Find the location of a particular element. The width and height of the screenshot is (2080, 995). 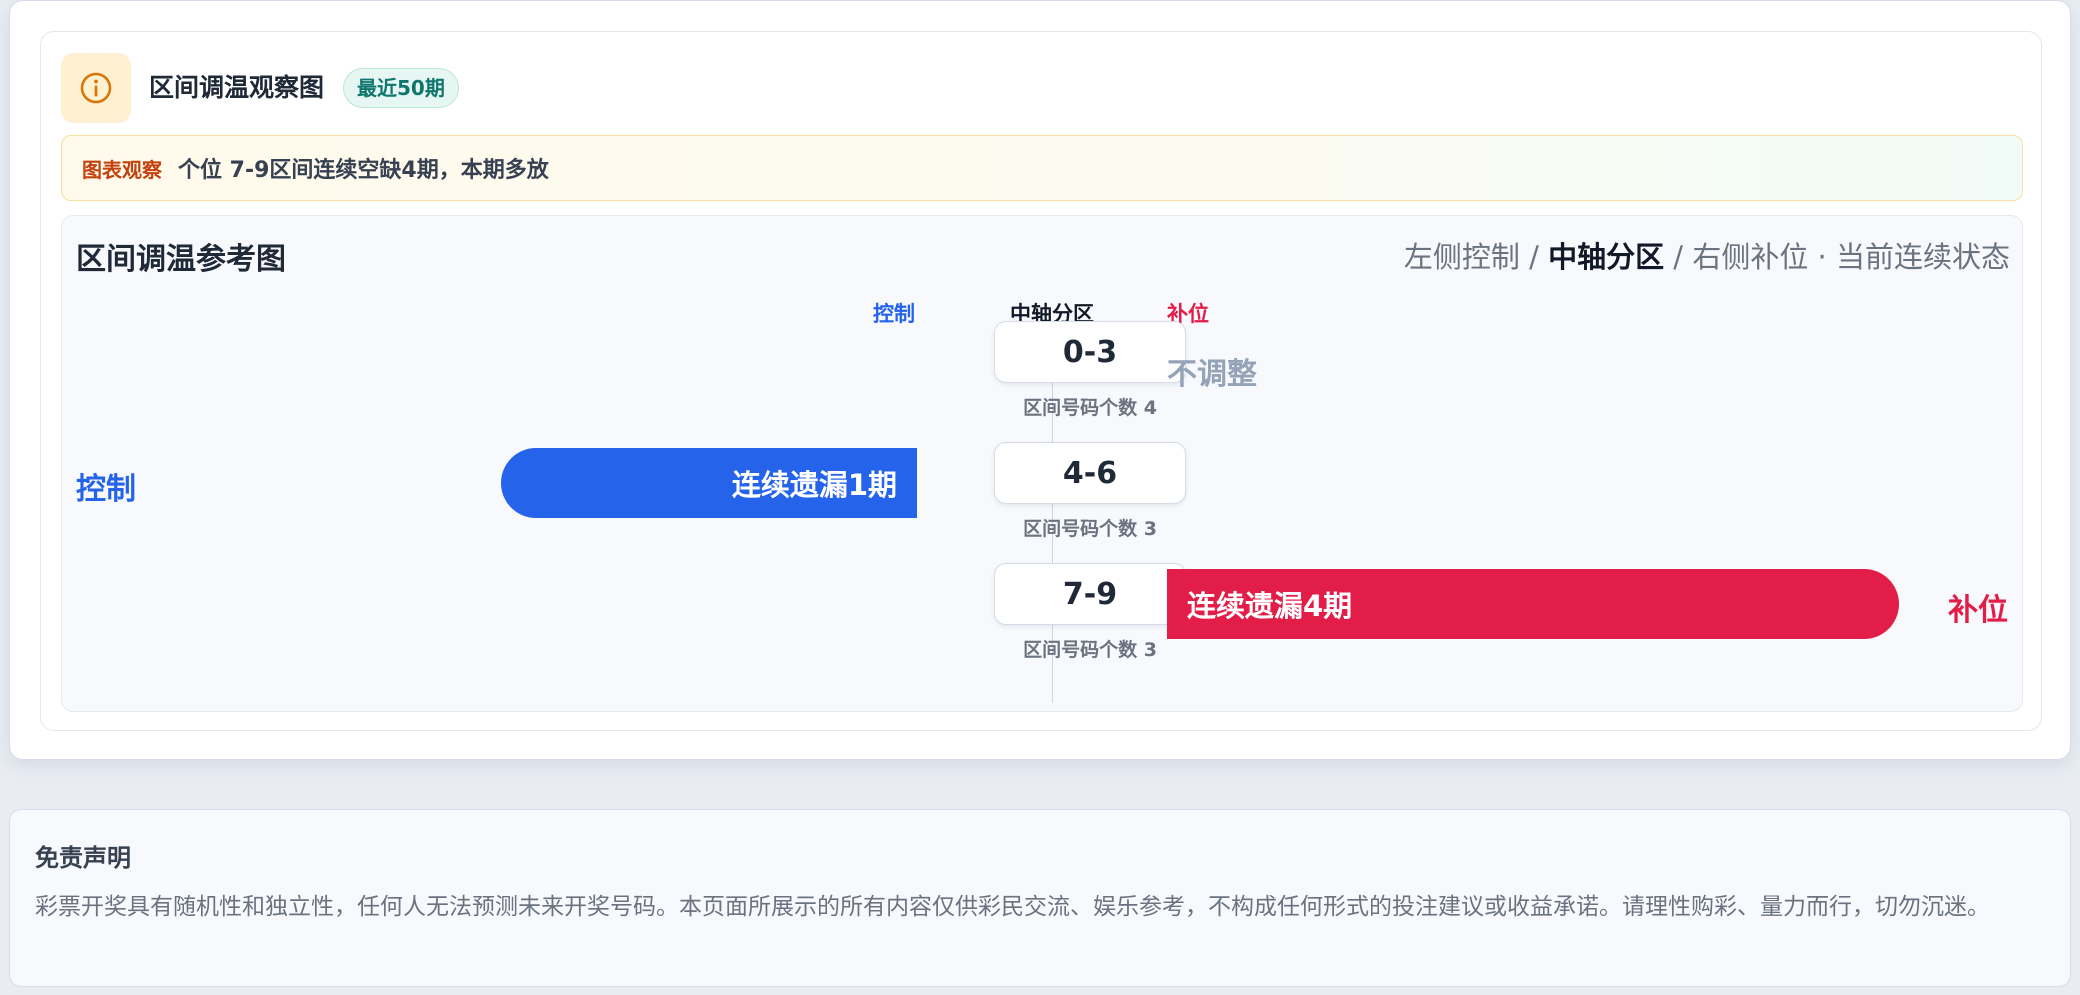

observation-banner: 图表观察 个位 7-9区间连续空缺4期，本期多放 is located at coordinates (1042, 168).